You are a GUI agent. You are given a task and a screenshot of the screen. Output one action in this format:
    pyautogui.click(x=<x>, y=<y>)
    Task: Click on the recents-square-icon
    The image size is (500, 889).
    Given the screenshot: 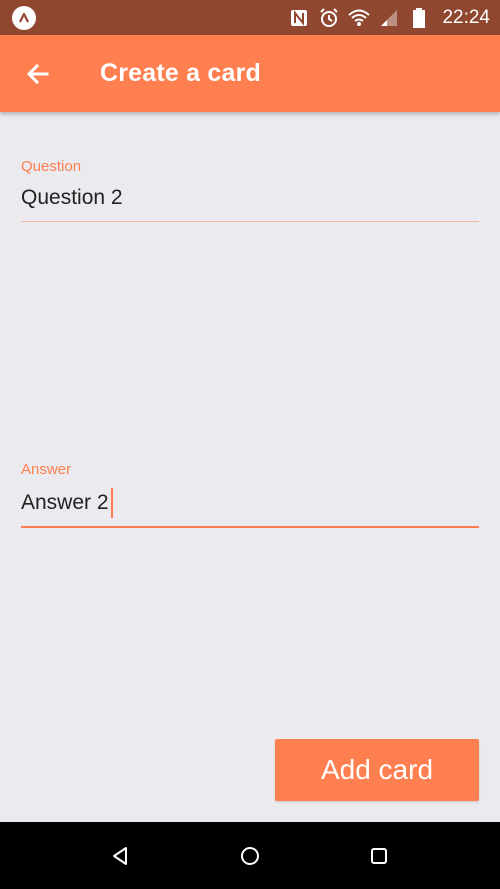 What is the action you would take?
    pyautogui.click(x=379, y=856)
    